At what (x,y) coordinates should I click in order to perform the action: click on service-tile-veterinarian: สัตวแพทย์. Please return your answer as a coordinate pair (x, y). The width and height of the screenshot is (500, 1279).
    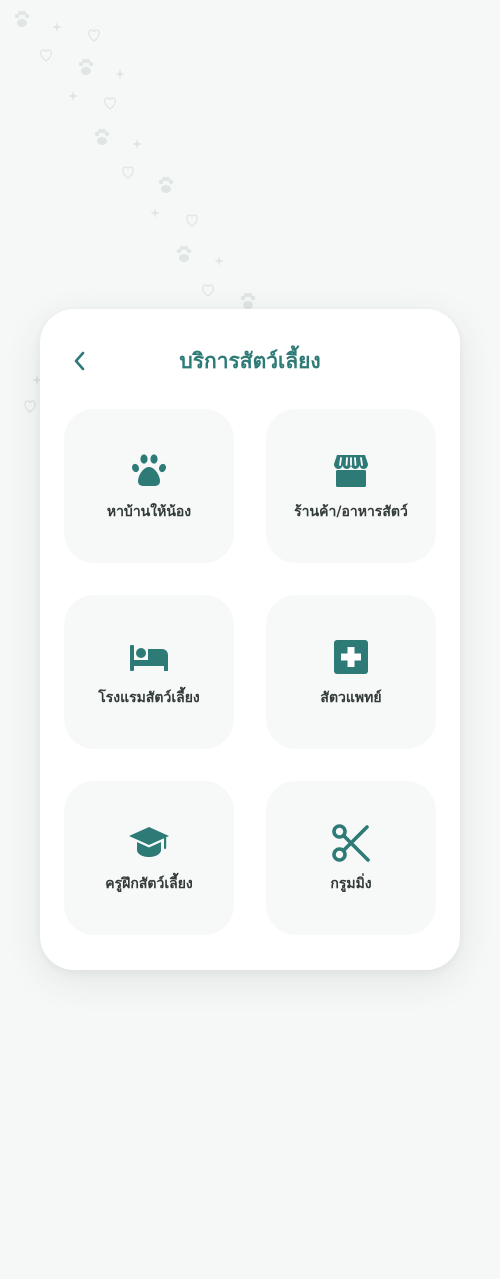
    Looking at the image, I should click on (351, 672).